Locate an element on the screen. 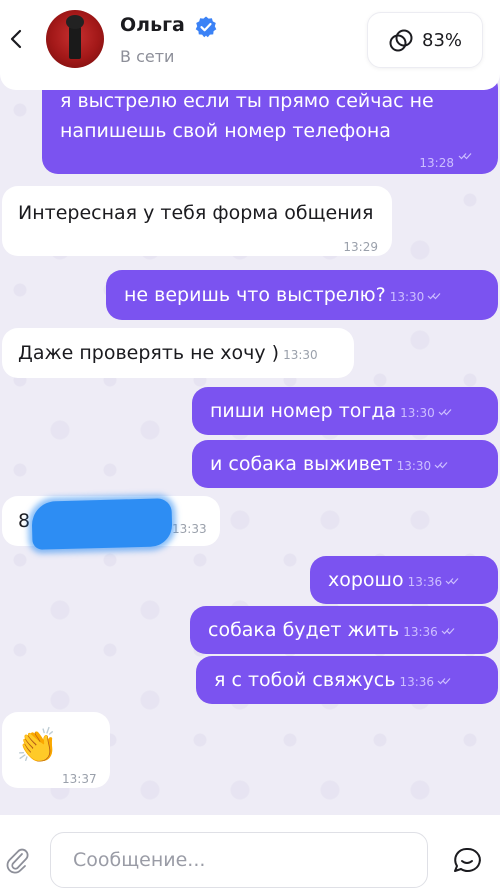 The image size is (500, 893). message-outgoing: собака будет жить 13:36 is located at coordinates (344, 630).